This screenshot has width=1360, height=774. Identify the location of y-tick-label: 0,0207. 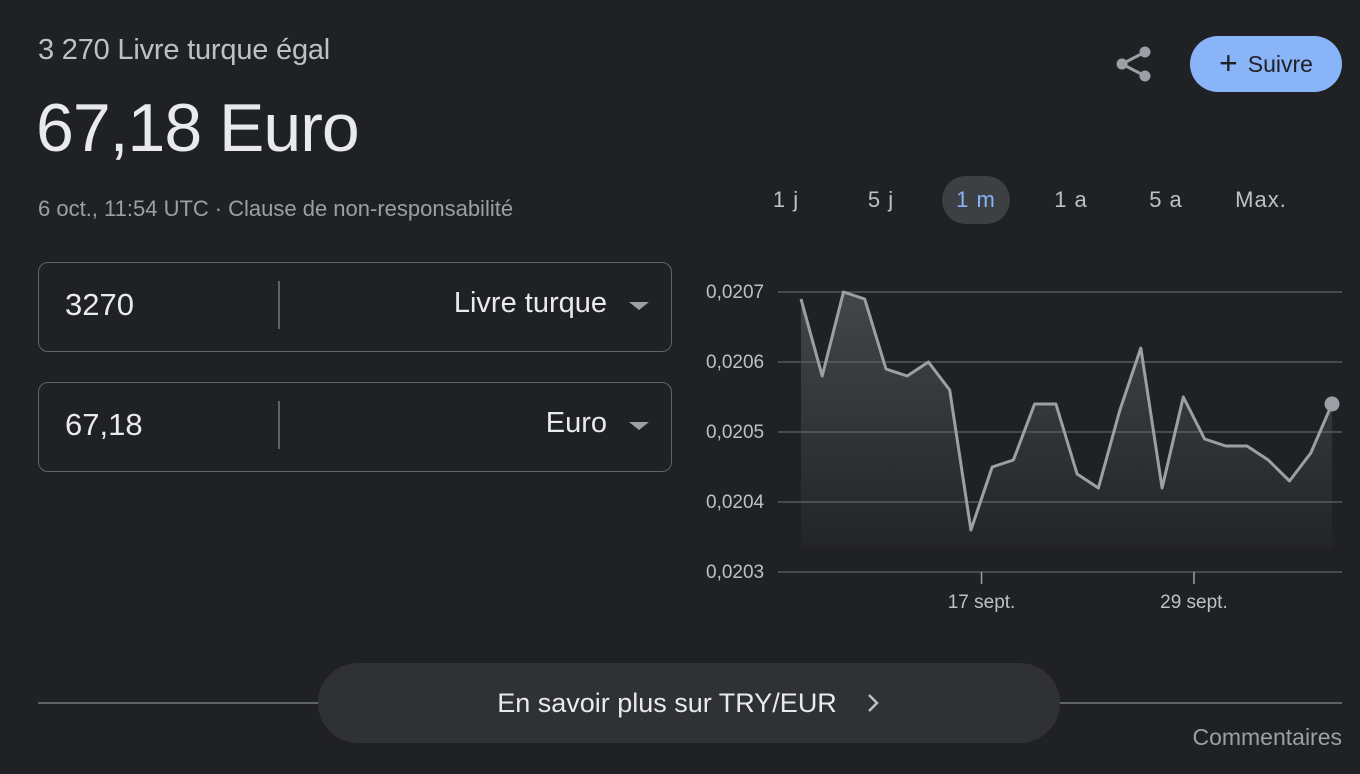
(735, 292).